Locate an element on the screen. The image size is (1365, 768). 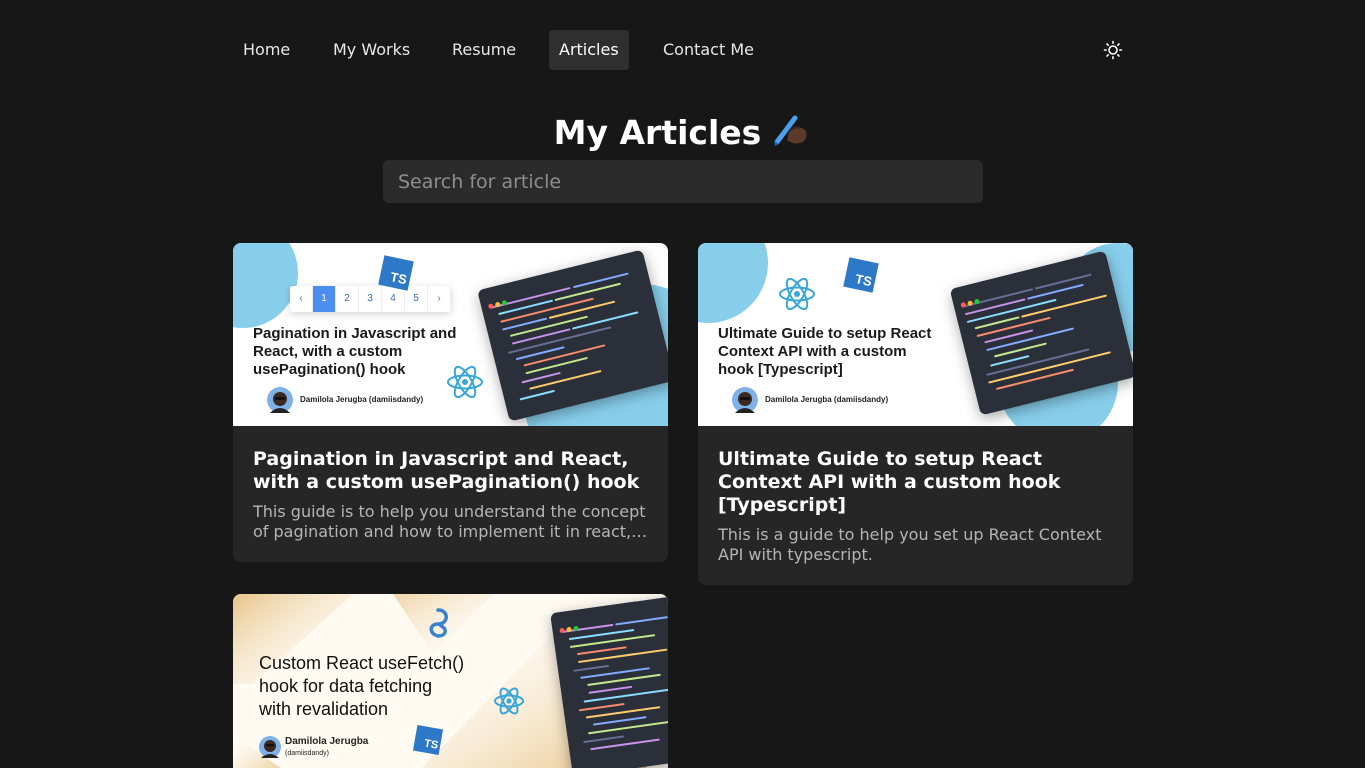
thumbnail-headline-line: React, with a custom is located at coordinates (328, 351).